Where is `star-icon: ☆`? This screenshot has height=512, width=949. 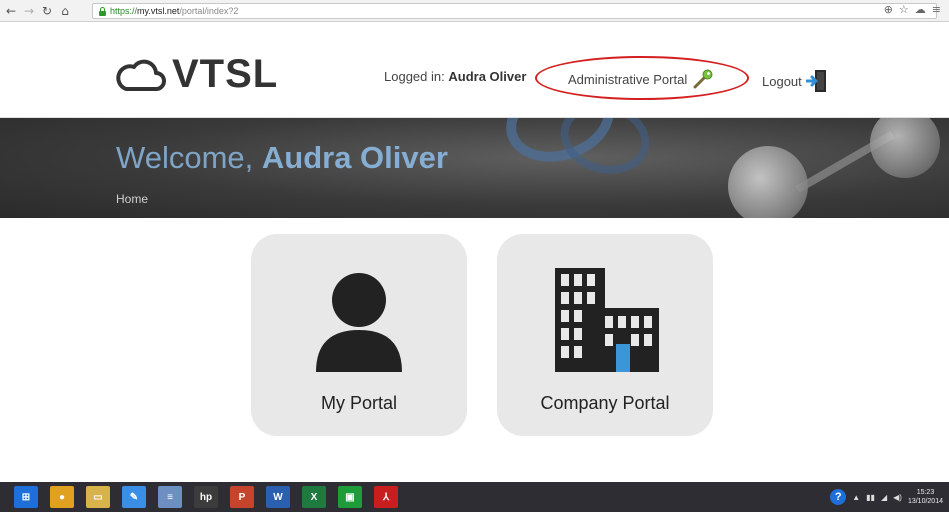
star-icon: ☆ is located at coordinates (904, 9).